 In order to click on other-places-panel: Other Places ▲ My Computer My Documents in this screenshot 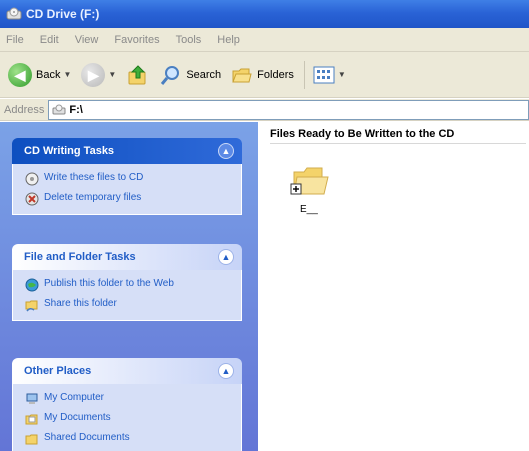, I will do `click(127, 404)`.